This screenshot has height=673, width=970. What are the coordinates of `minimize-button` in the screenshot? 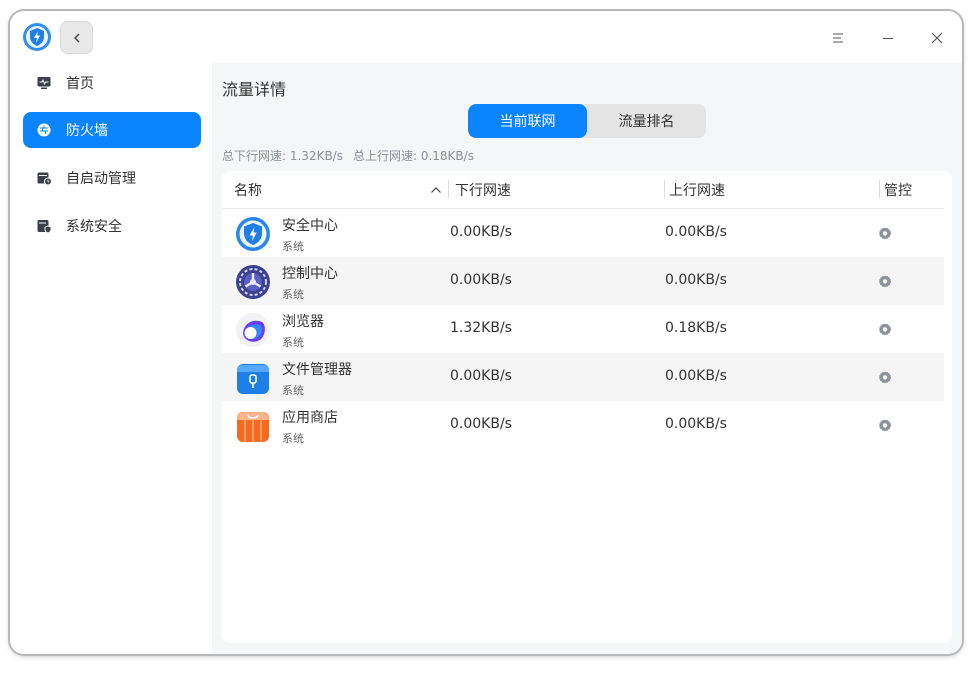 It's located at (888, 38).